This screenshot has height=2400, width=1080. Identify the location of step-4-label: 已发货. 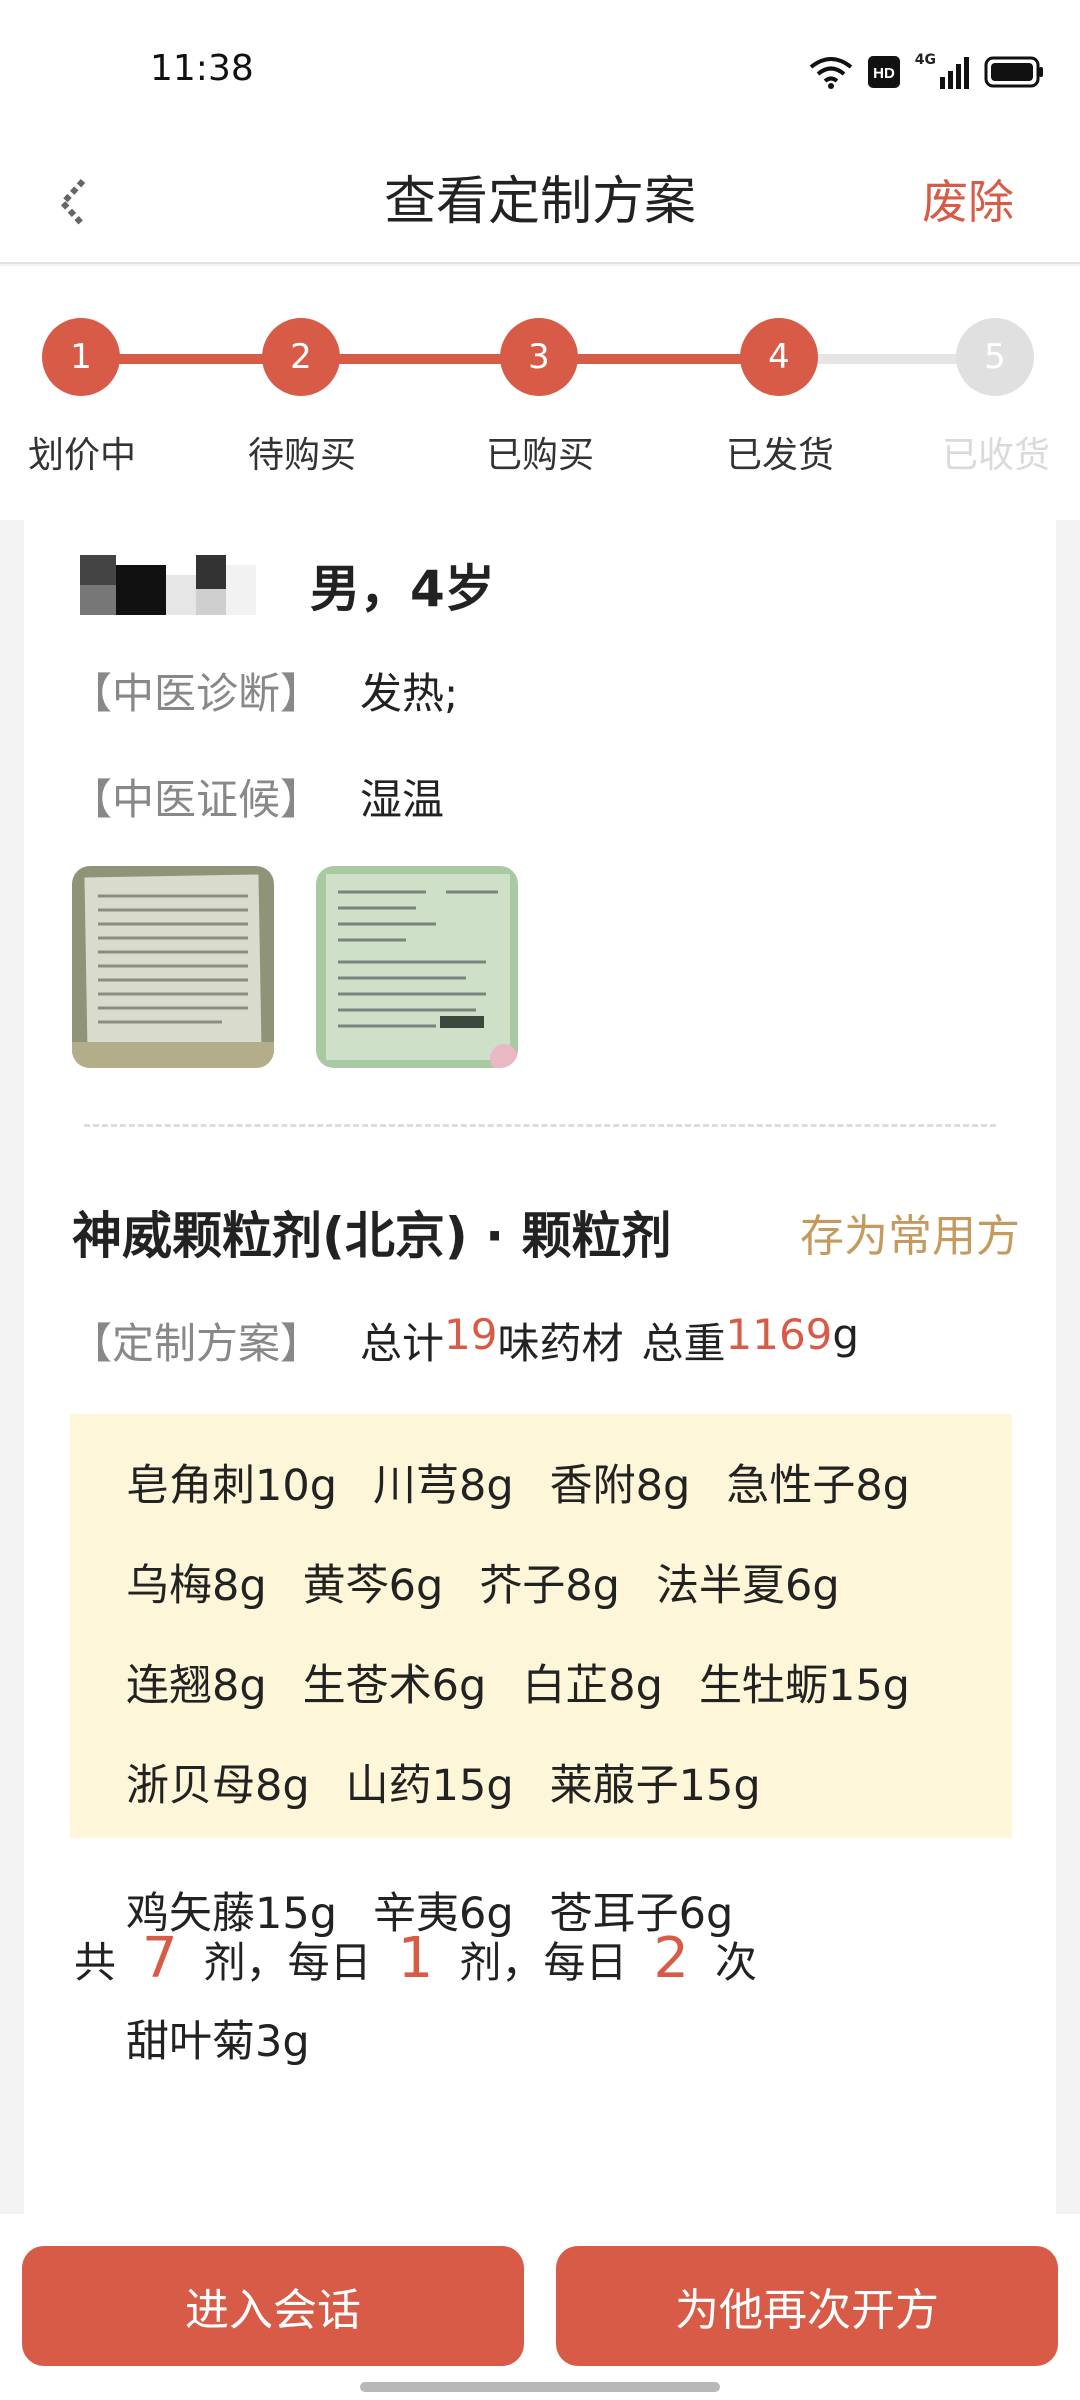
(779, 455).